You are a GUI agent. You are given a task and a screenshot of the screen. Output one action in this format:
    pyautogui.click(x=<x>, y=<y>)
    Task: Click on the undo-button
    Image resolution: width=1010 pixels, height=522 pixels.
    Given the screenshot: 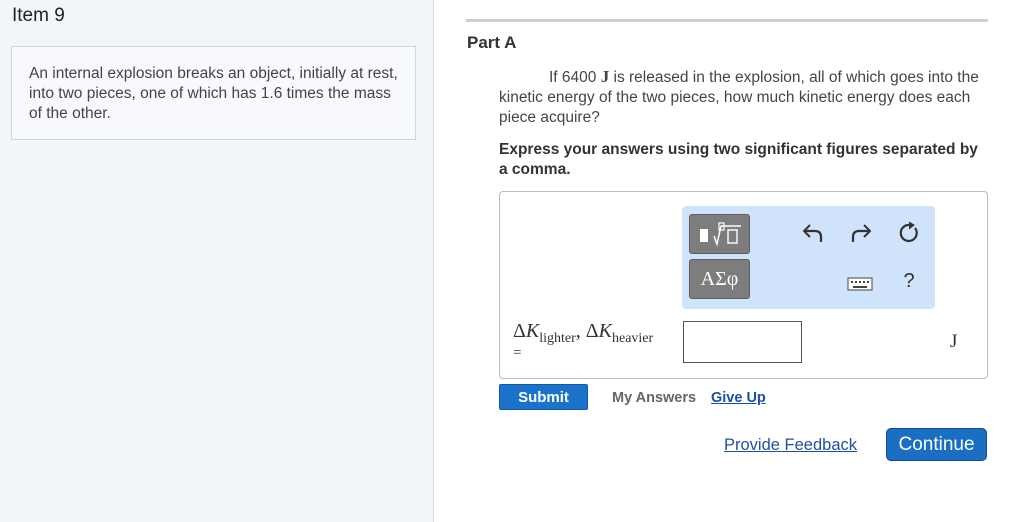 What is the action you would take?
    pyautogui.click(x=813, y=233)
    